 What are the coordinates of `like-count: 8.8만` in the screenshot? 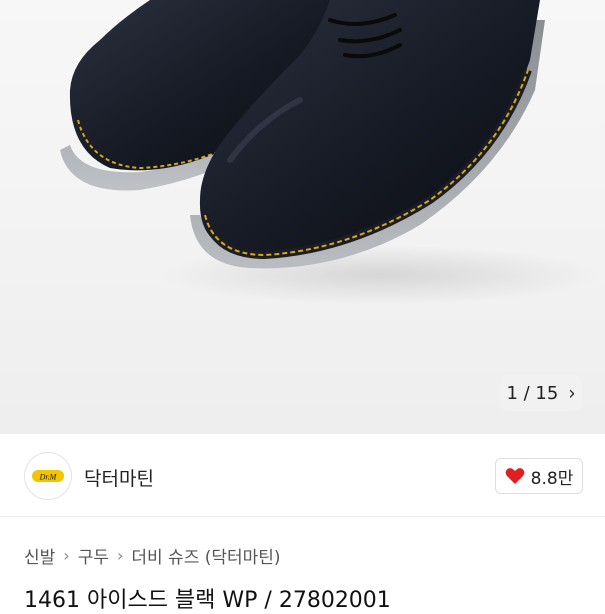 It's located at (552, 478).